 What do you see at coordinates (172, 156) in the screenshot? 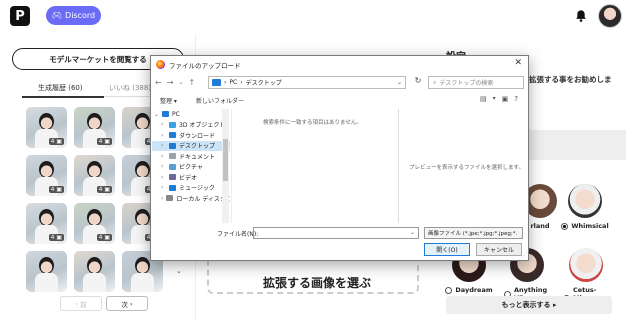
I see `document-icon` at bounding box center [172, 156].